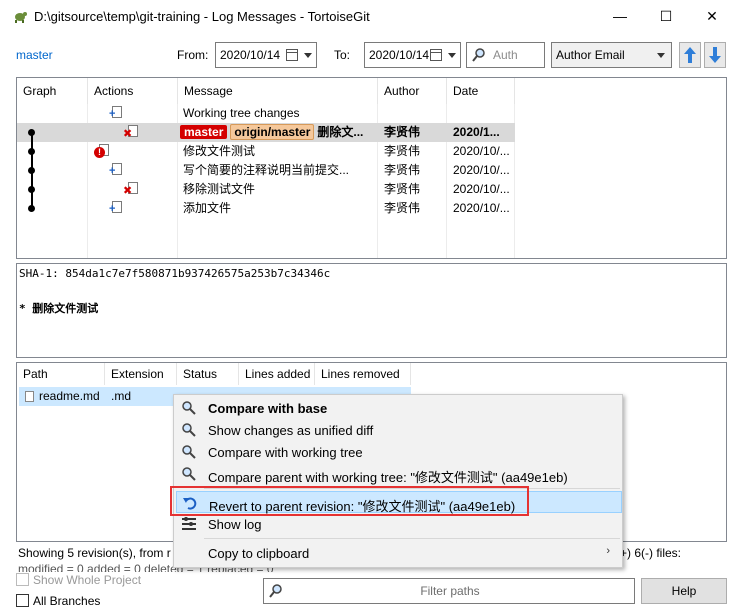  What do you see at coordinates (278, 91) in the screenshot?
I see `col-message: Message` at bounding box center [278, 91].